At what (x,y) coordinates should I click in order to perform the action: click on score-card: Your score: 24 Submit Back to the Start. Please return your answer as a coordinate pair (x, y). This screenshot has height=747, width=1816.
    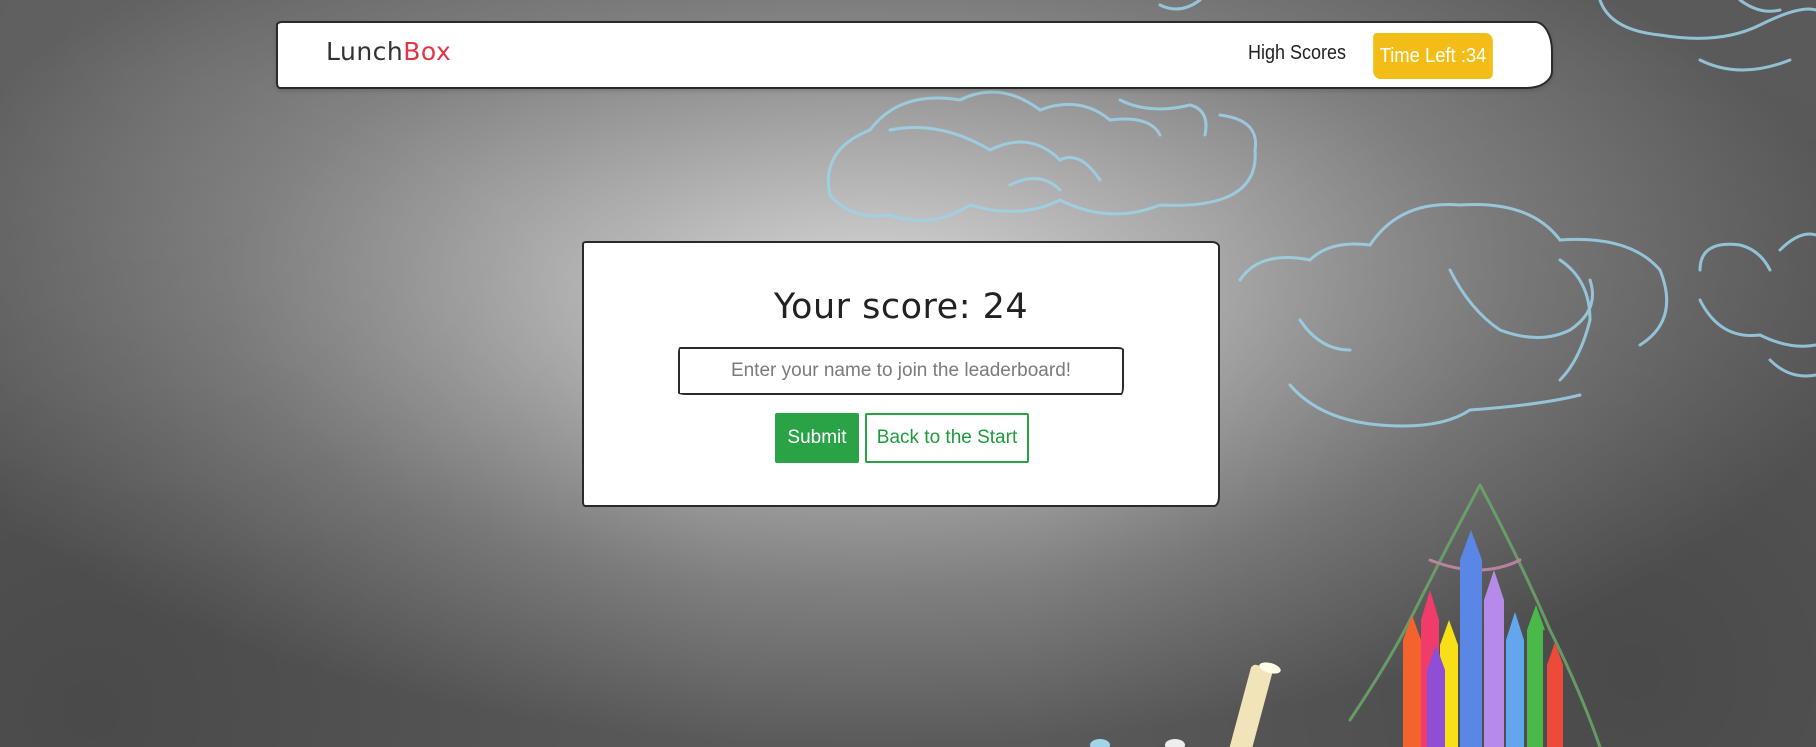
    Looking at the image, I should click on (901, 374).